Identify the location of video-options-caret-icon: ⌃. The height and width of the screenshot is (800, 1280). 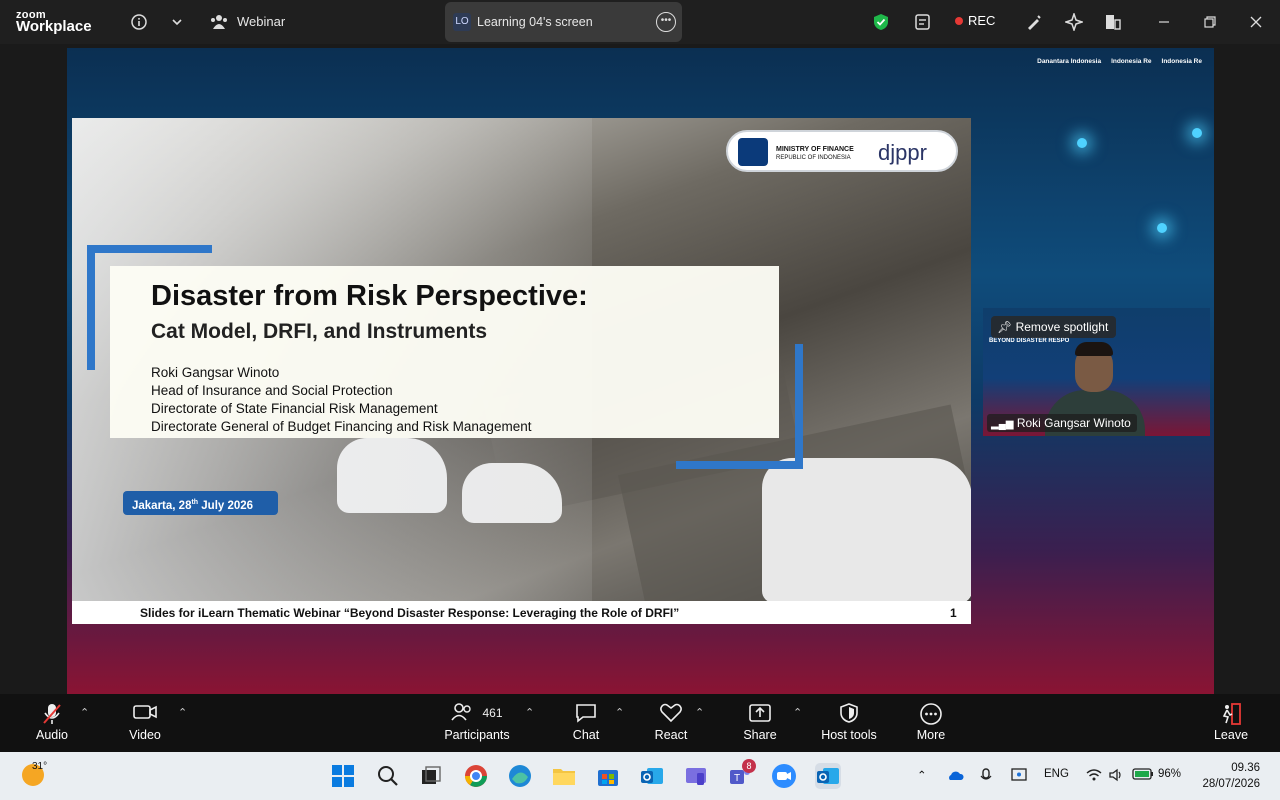
(182, 712).